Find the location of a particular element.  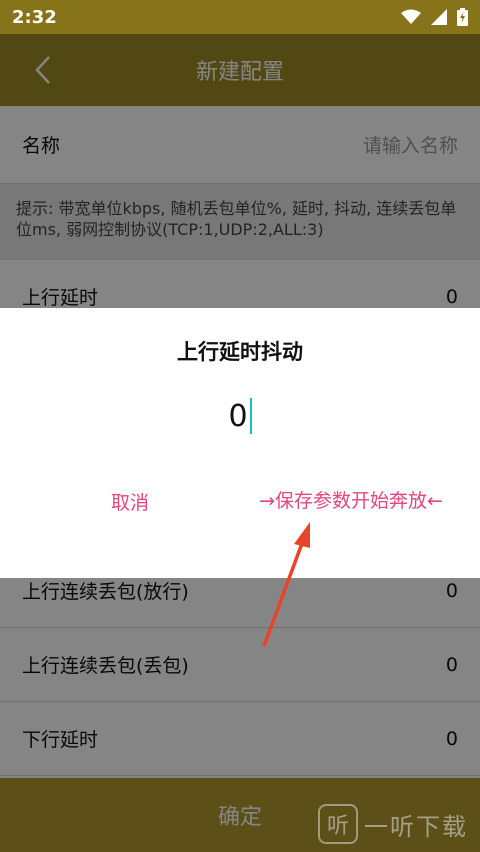

jitter-input: 0 is located at coordinates (240, 416).